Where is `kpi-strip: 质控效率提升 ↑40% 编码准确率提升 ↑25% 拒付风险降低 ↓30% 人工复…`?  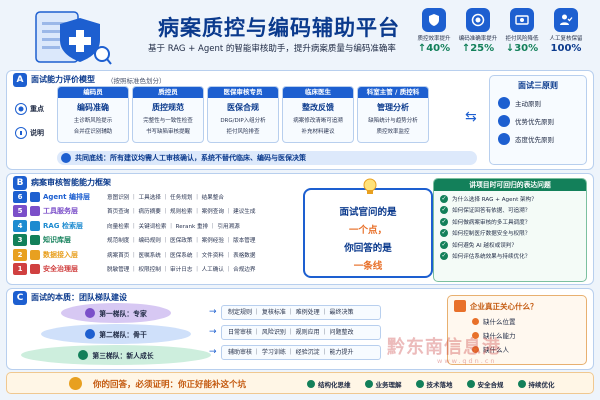
kpi-strip: 质控效率提升 ↑40% 编码准确率提升 ↑25% 拒付风险降低 ↓30% 人工复… is located at coordinates (500, 35).